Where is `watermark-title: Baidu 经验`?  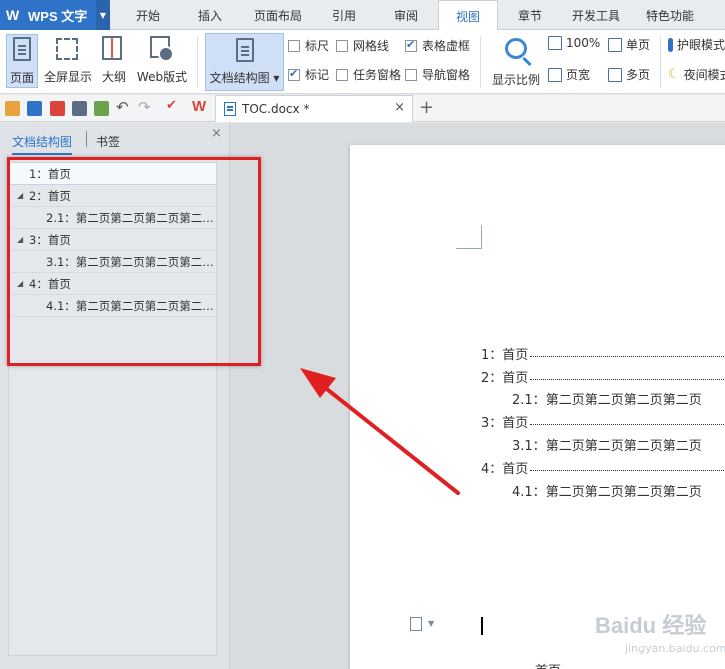
watermark-title: Baidu 经验 is located at coordinates (651, 625).